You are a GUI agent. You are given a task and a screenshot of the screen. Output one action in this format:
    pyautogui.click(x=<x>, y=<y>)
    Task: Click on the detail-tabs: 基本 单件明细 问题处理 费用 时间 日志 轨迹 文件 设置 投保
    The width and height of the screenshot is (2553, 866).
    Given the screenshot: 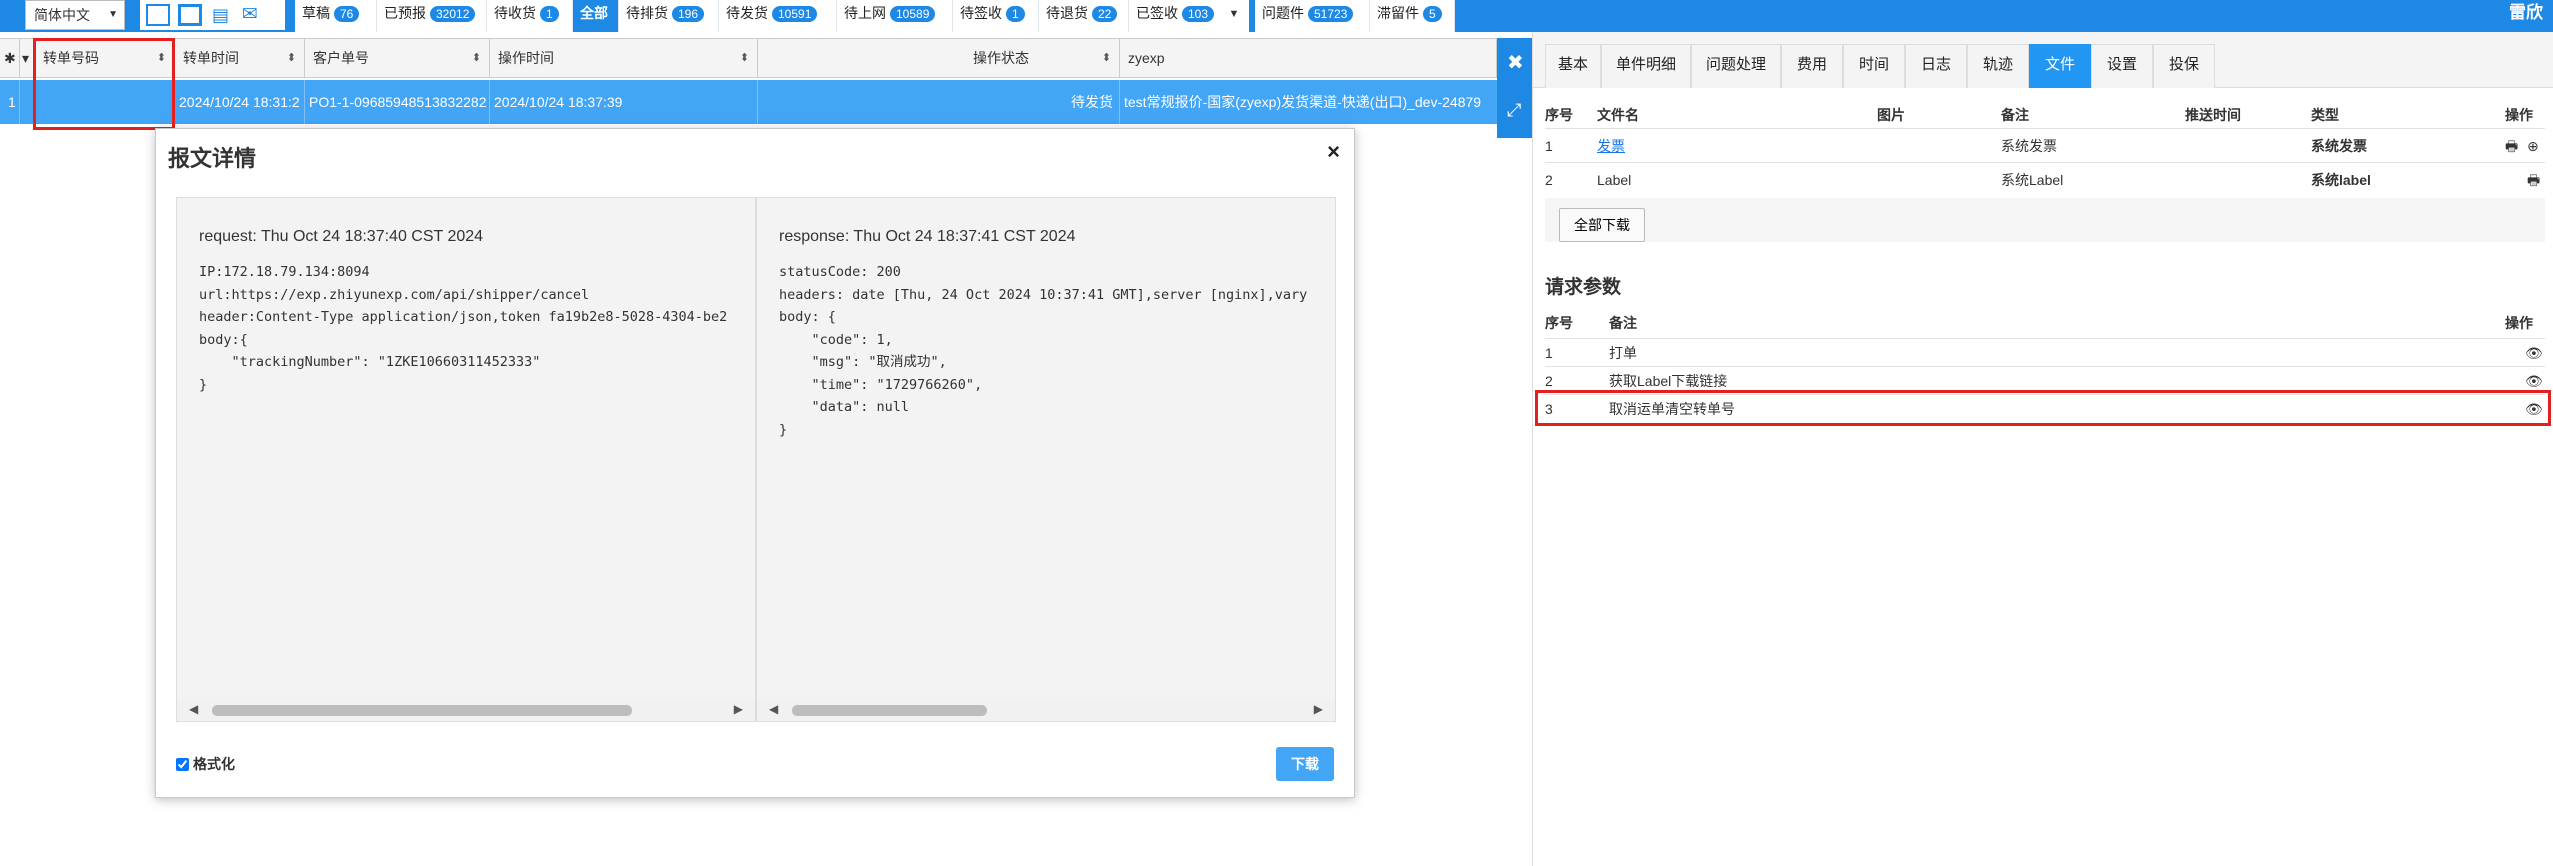 What is the action you would take?
    pyautogui.click(x=2043, y=60)
    